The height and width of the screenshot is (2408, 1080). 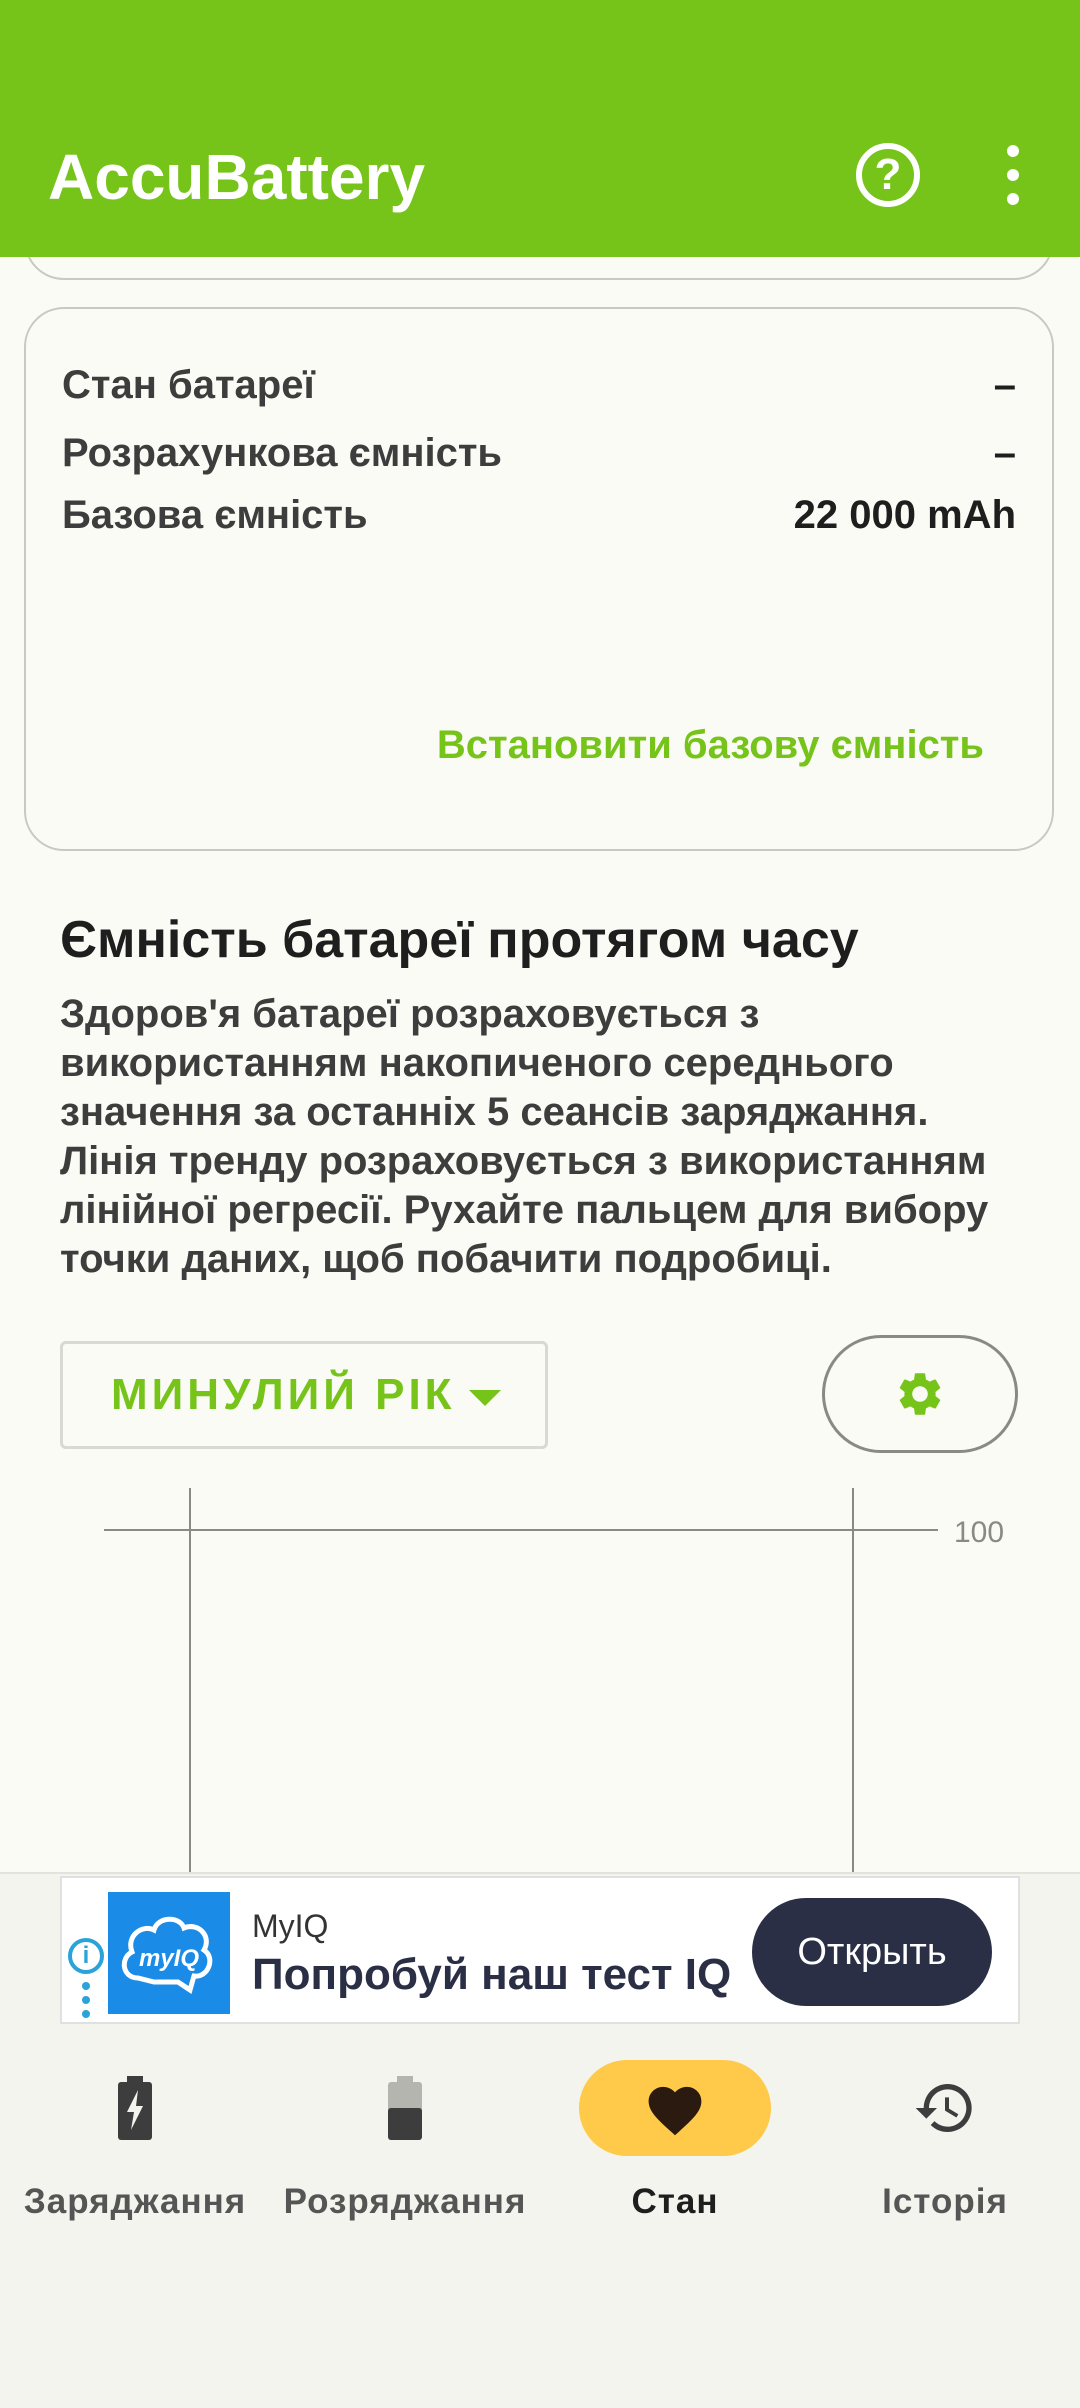 What do you see at coordinates (675, 2111) in the screenshot?
I see `heart-icon` at bounding box center [675, 2111].